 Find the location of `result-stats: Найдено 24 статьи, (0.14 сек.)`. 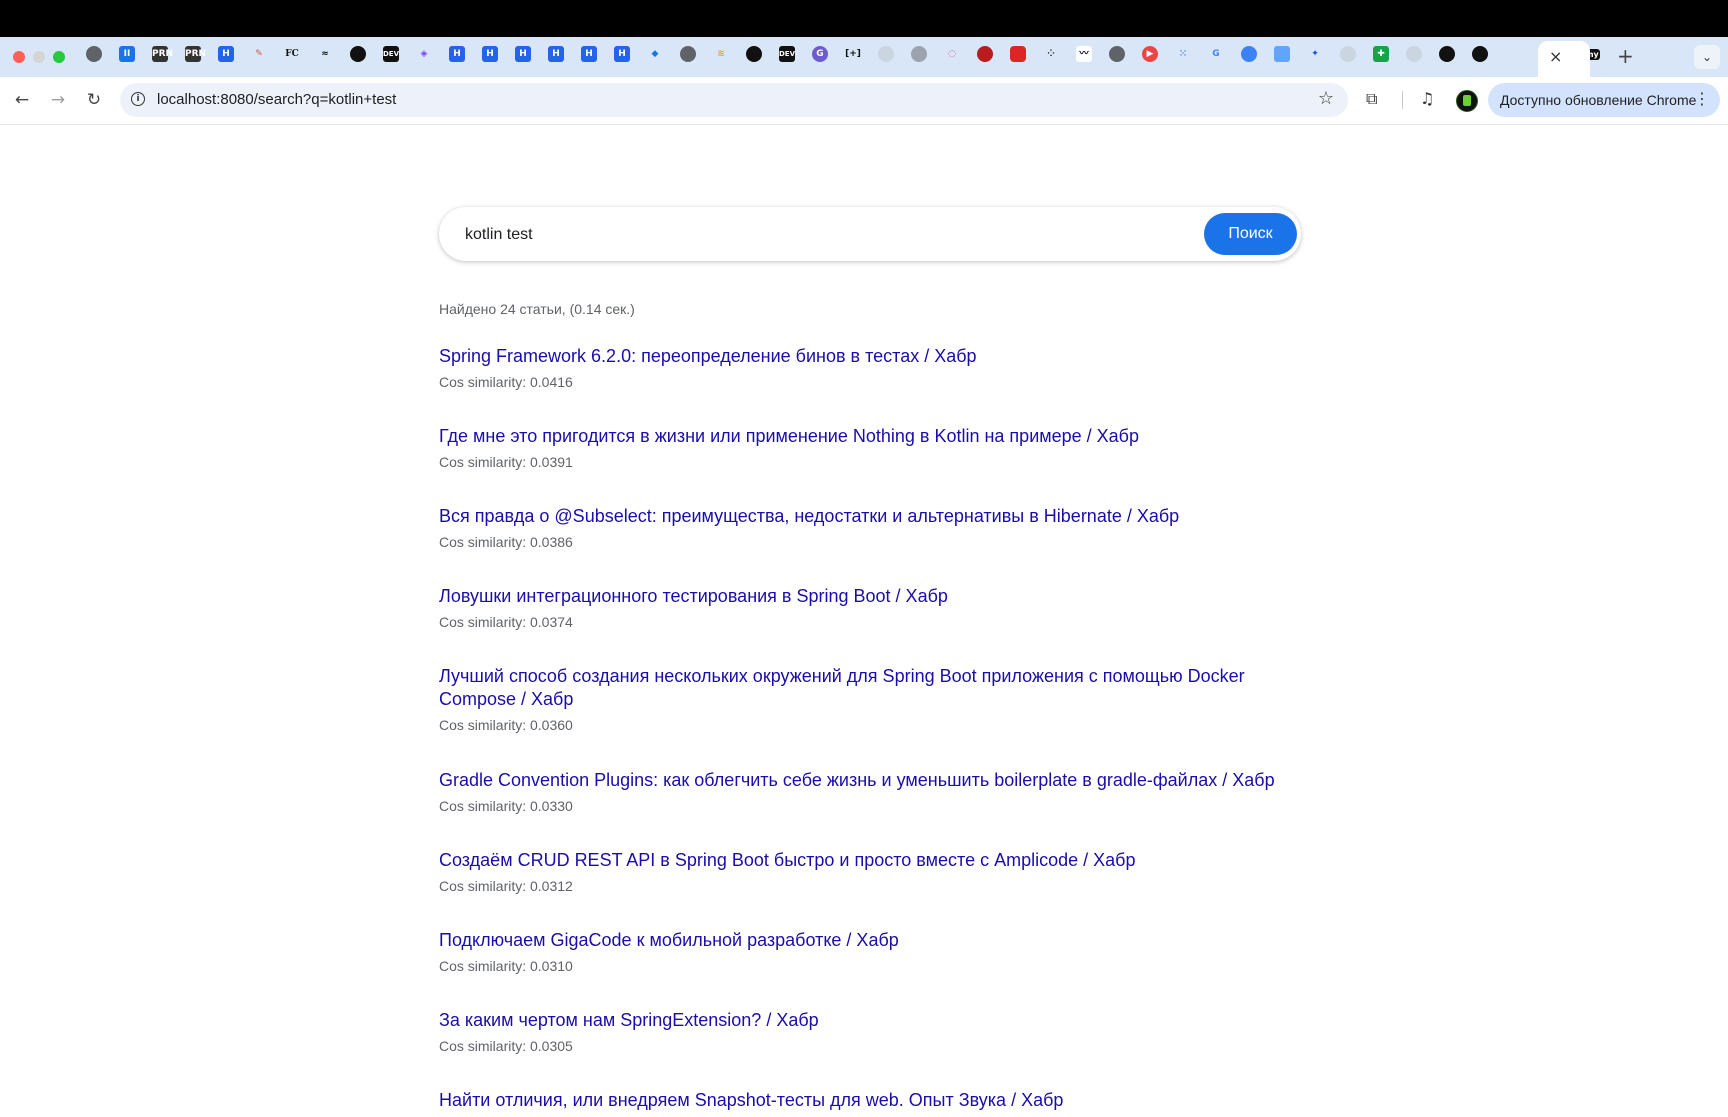

result-stats: Найдено 24 статьи, (0.14 сек.) is located at coordinates (537, 309).